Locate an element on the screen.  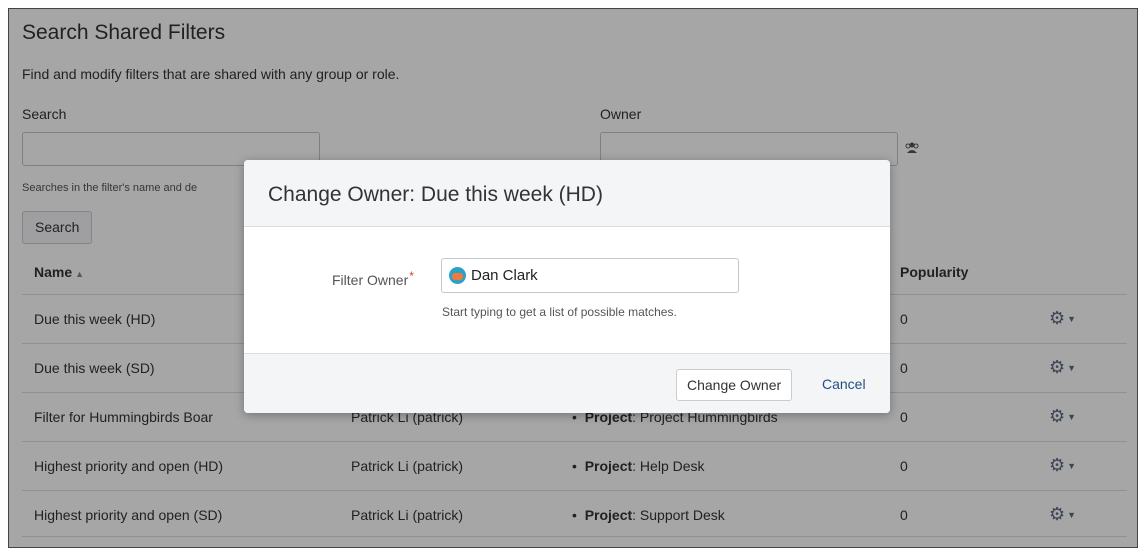
filter-owner-label: Filter Owner* is located at coordinates (373, 278).